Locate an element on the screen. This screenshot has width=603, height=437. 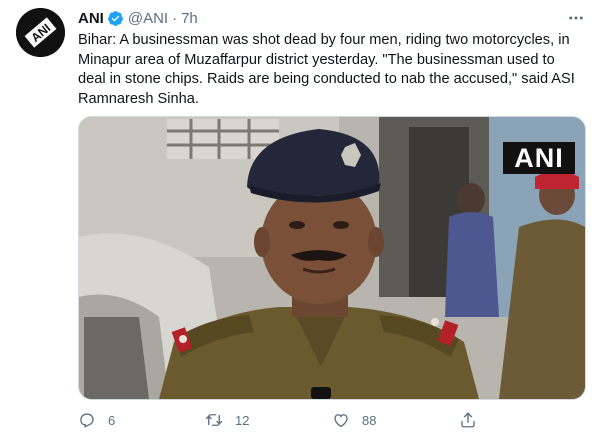
photo-watermark: ANI is located at coordinates (539, 158).